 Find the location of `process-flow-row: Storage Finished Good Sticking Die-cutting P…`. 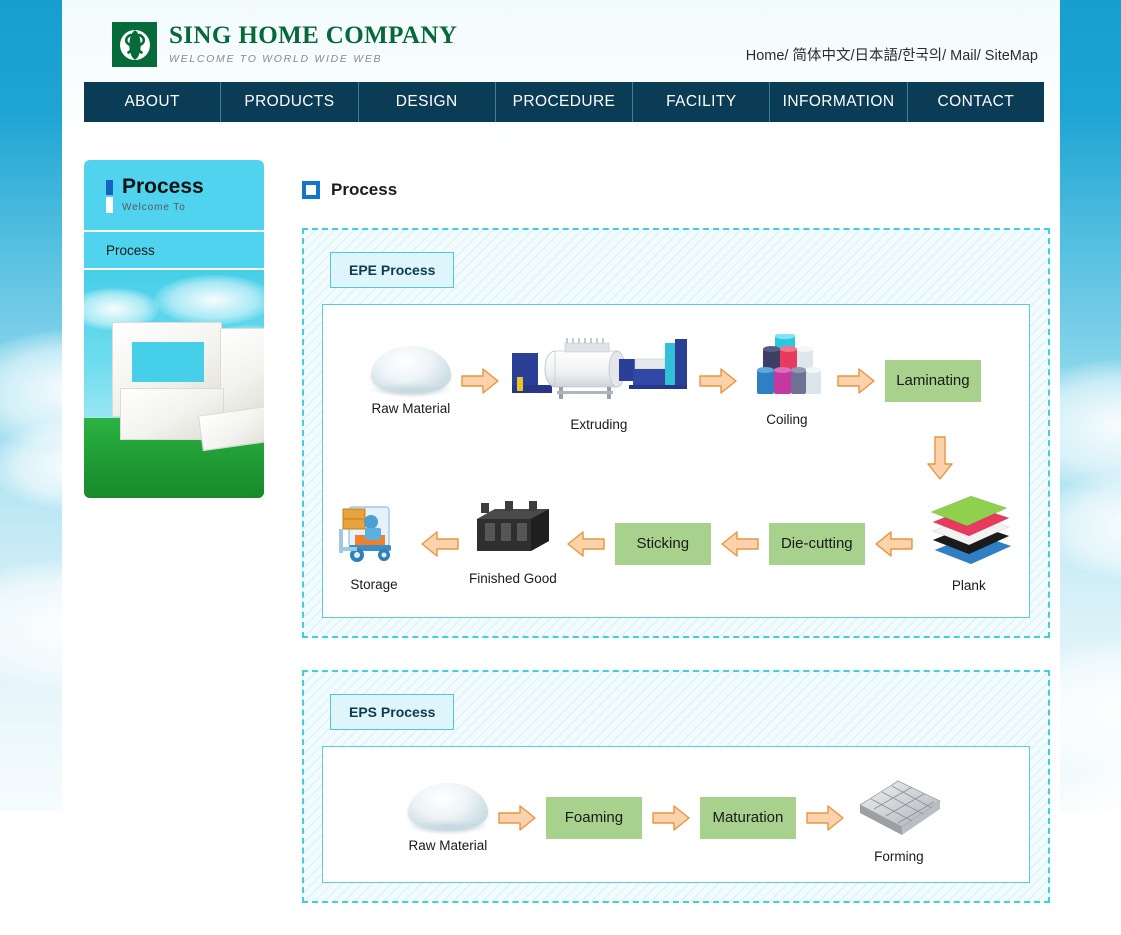

process-flow-row: Storage Finished Good Sticking Die-cutting P… is located at coordinates (676, 539).